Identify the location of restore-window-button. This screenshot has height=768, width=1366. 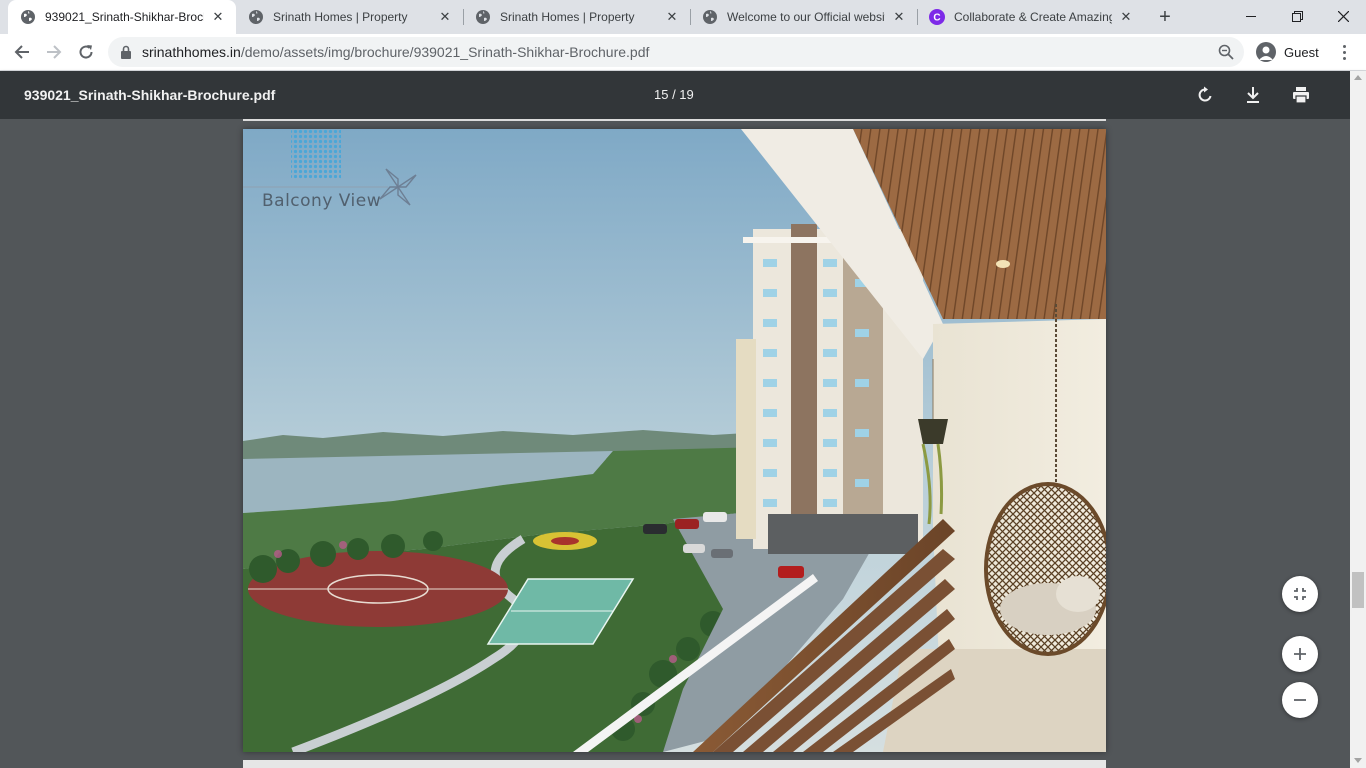
(1297, 16).